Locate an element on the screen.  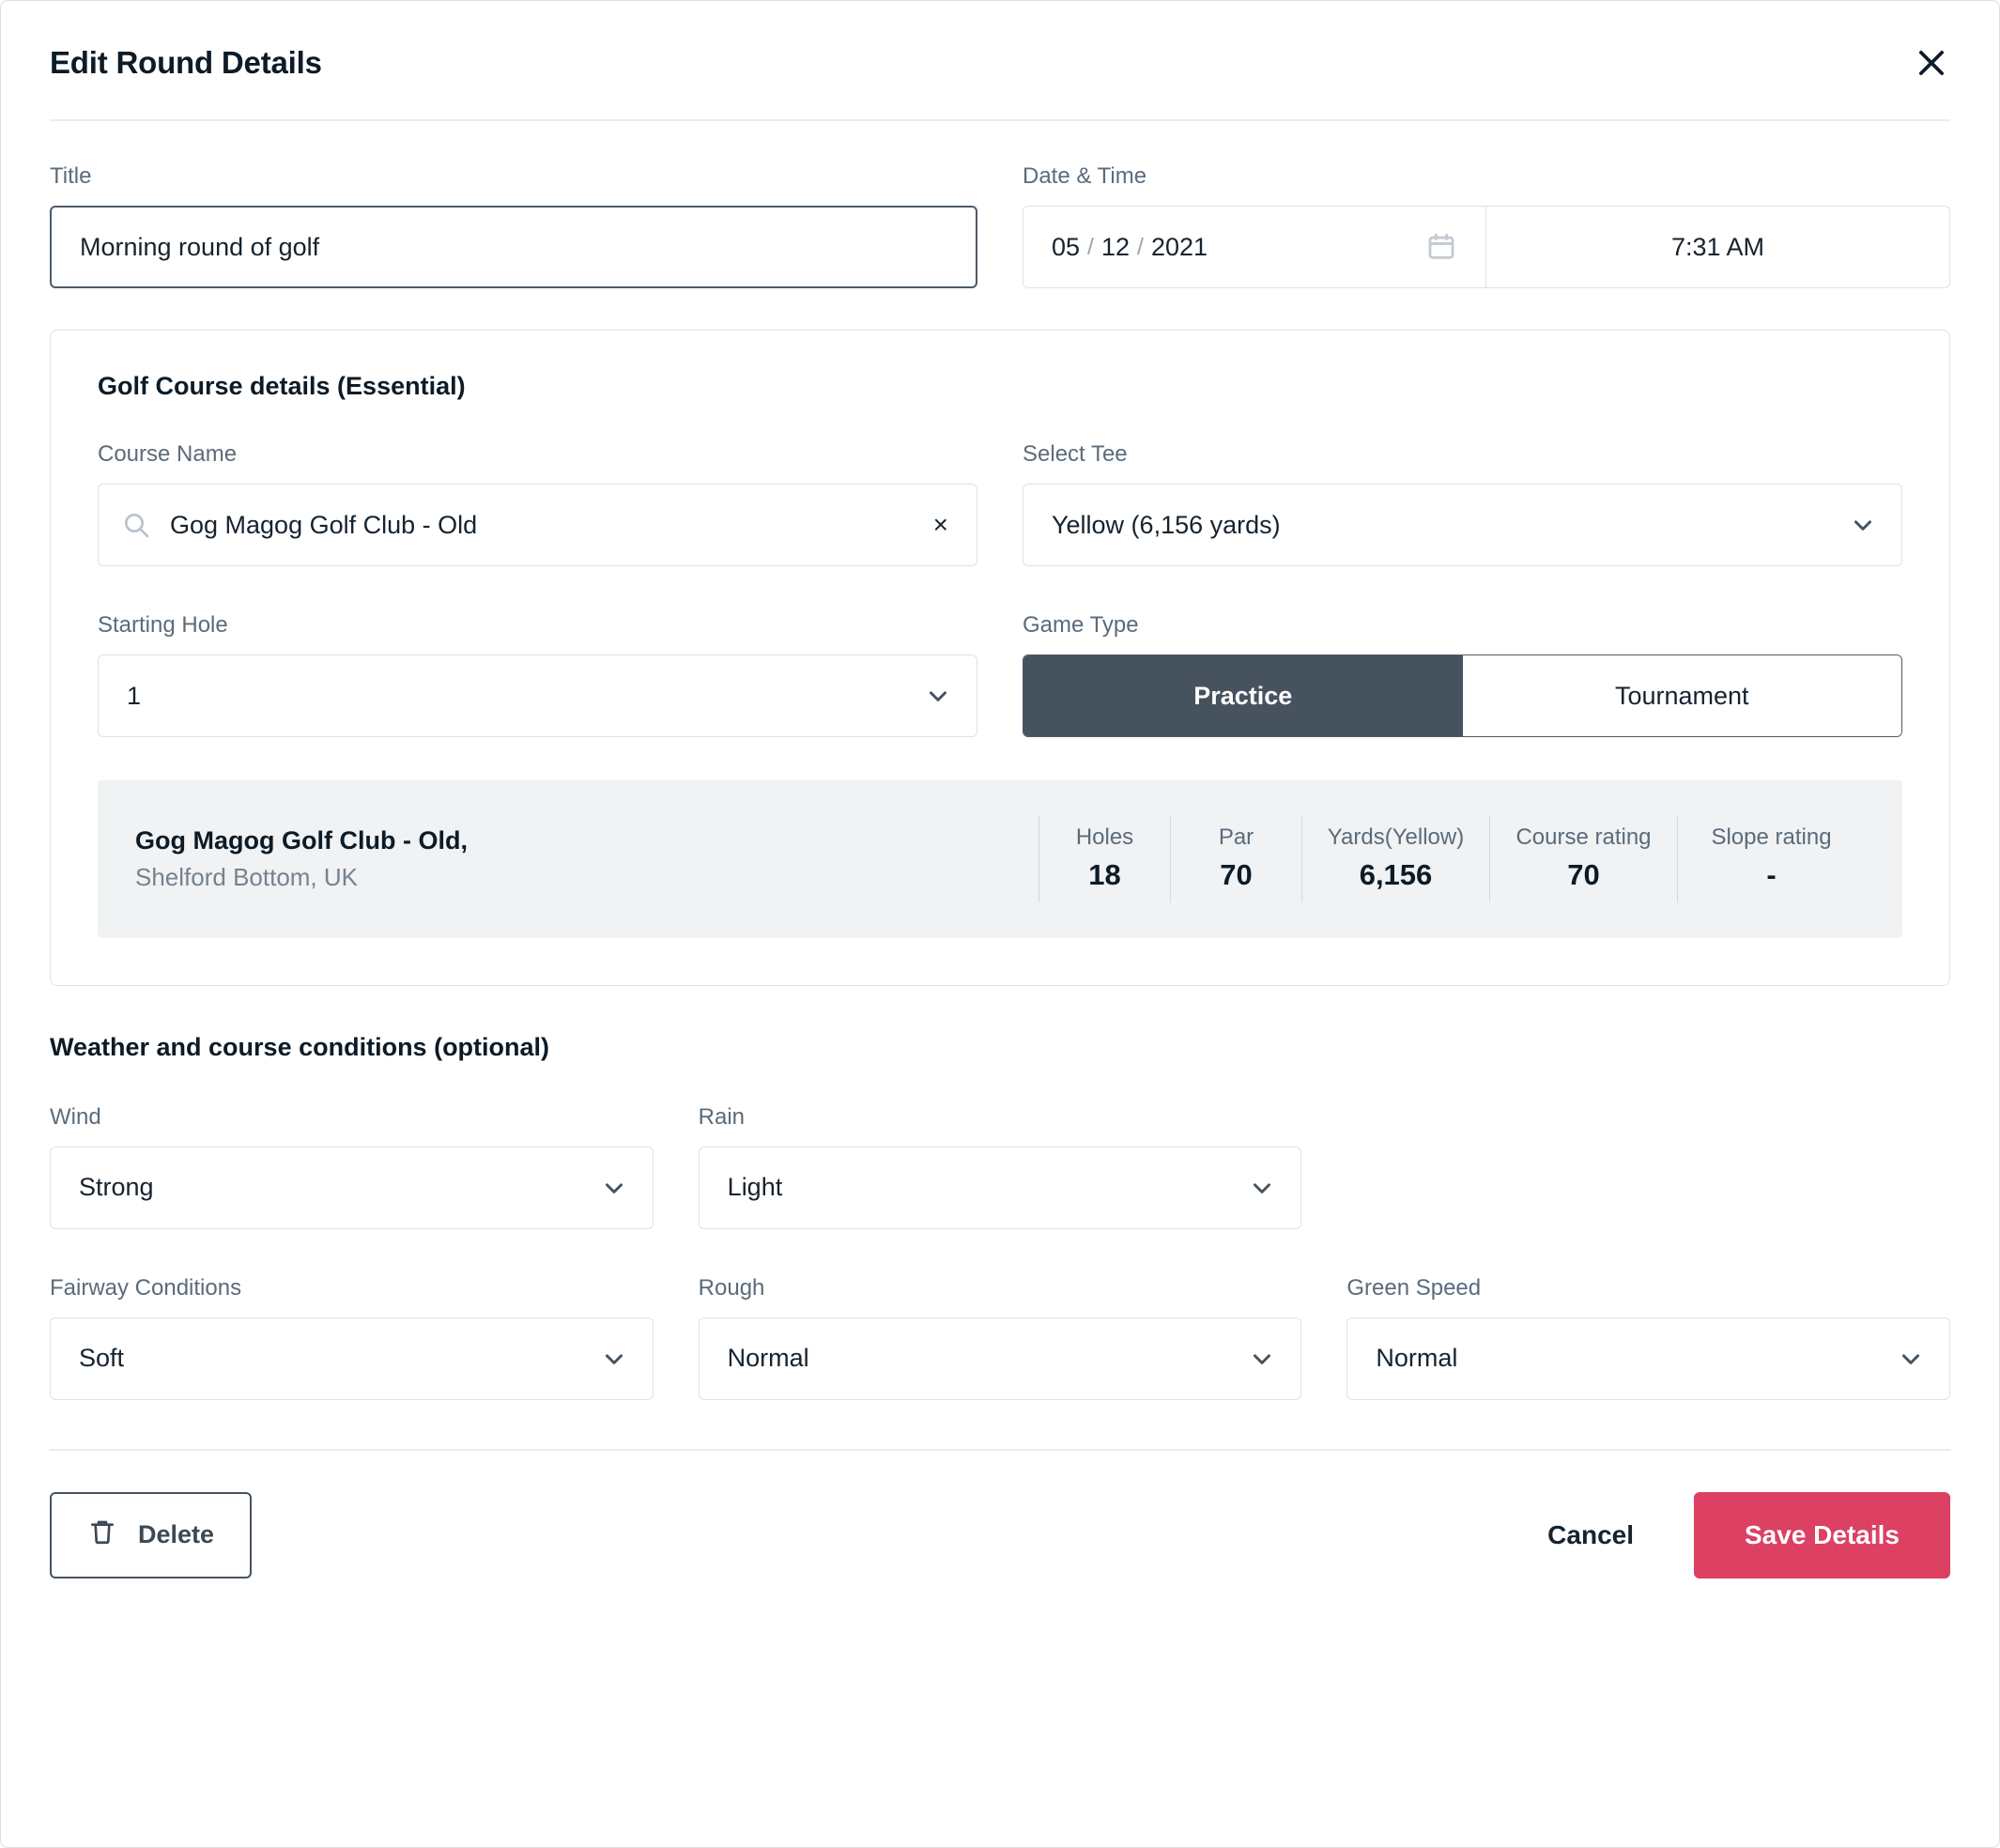
game-type-group: Game Type Practice Tournament is located at coordinates (1462, 674).